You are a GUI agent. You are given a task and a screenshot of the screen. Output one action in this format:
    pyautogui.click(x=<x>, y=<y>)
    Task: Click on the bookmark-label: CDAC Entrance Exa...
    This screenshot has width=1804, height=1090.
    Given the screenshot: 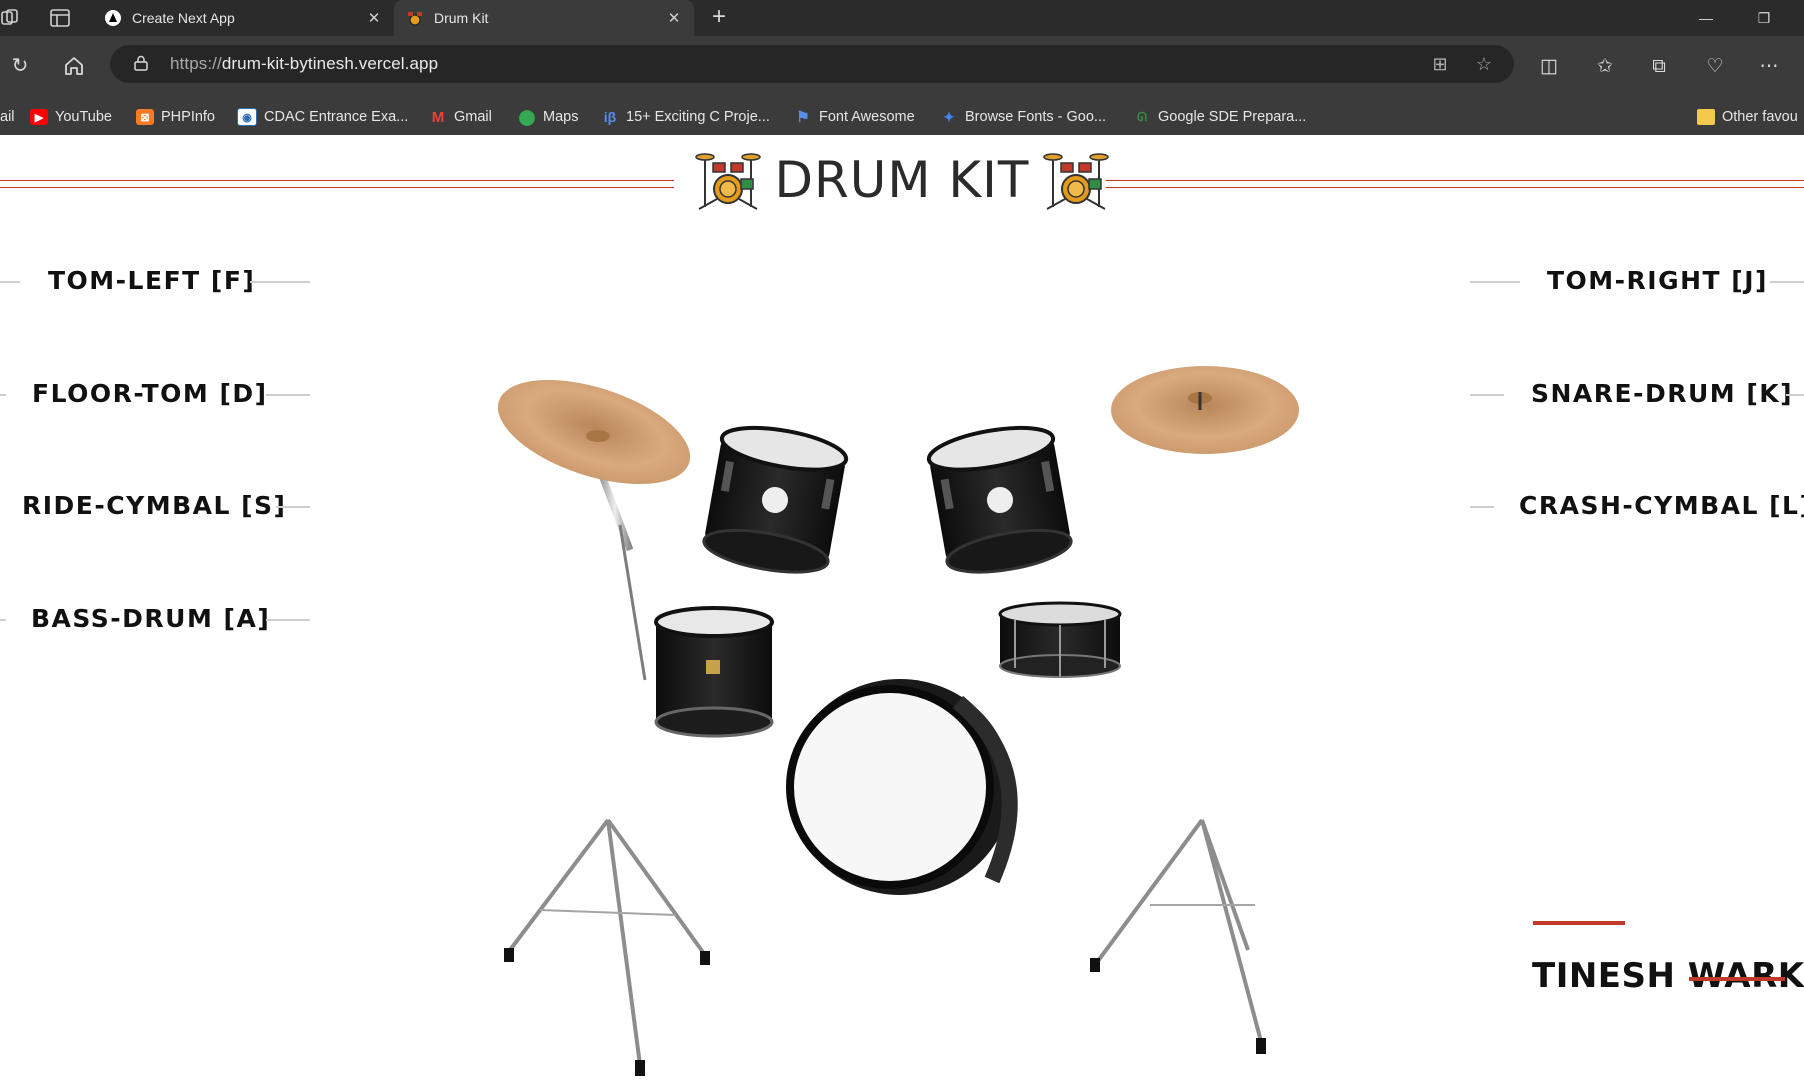 What is the action you would take?
    pyautogui.click(x=336, y=117)
    